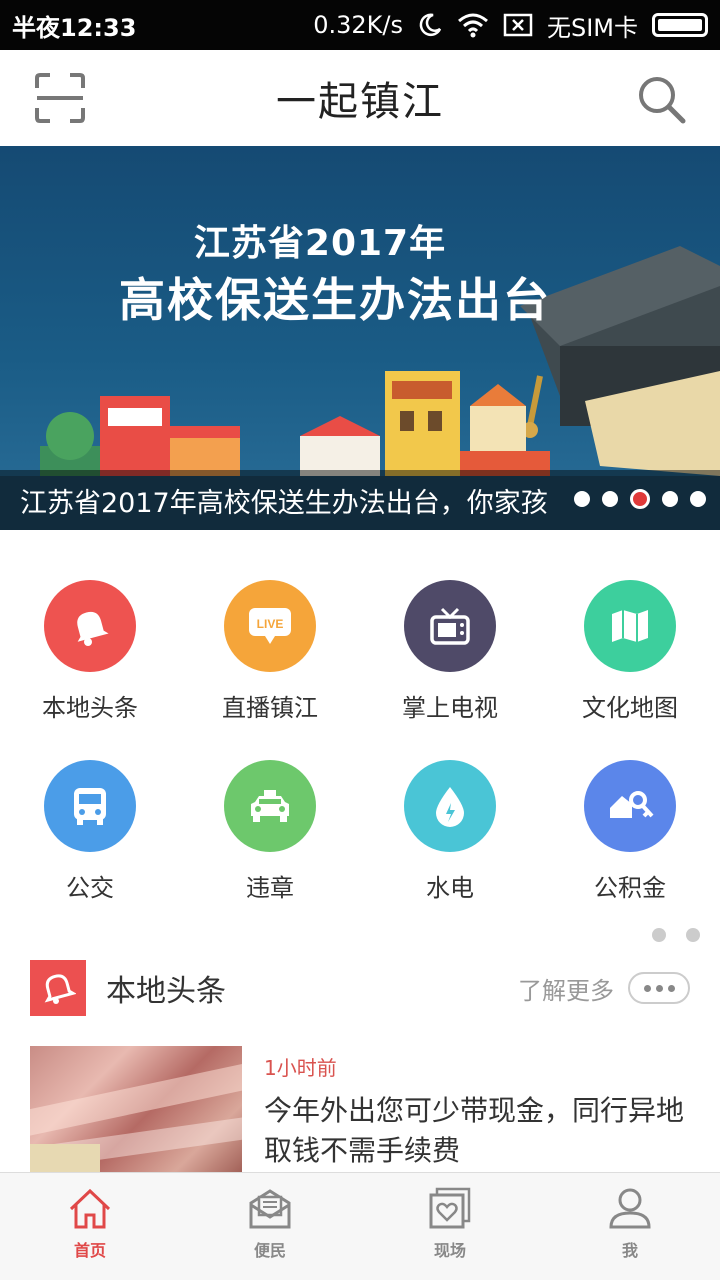 Image resolution: width=720 pixels, height=1280 pixels. Describe the element at coordinates (630, 626) in the screenshot. I see `map-icon` at that location.